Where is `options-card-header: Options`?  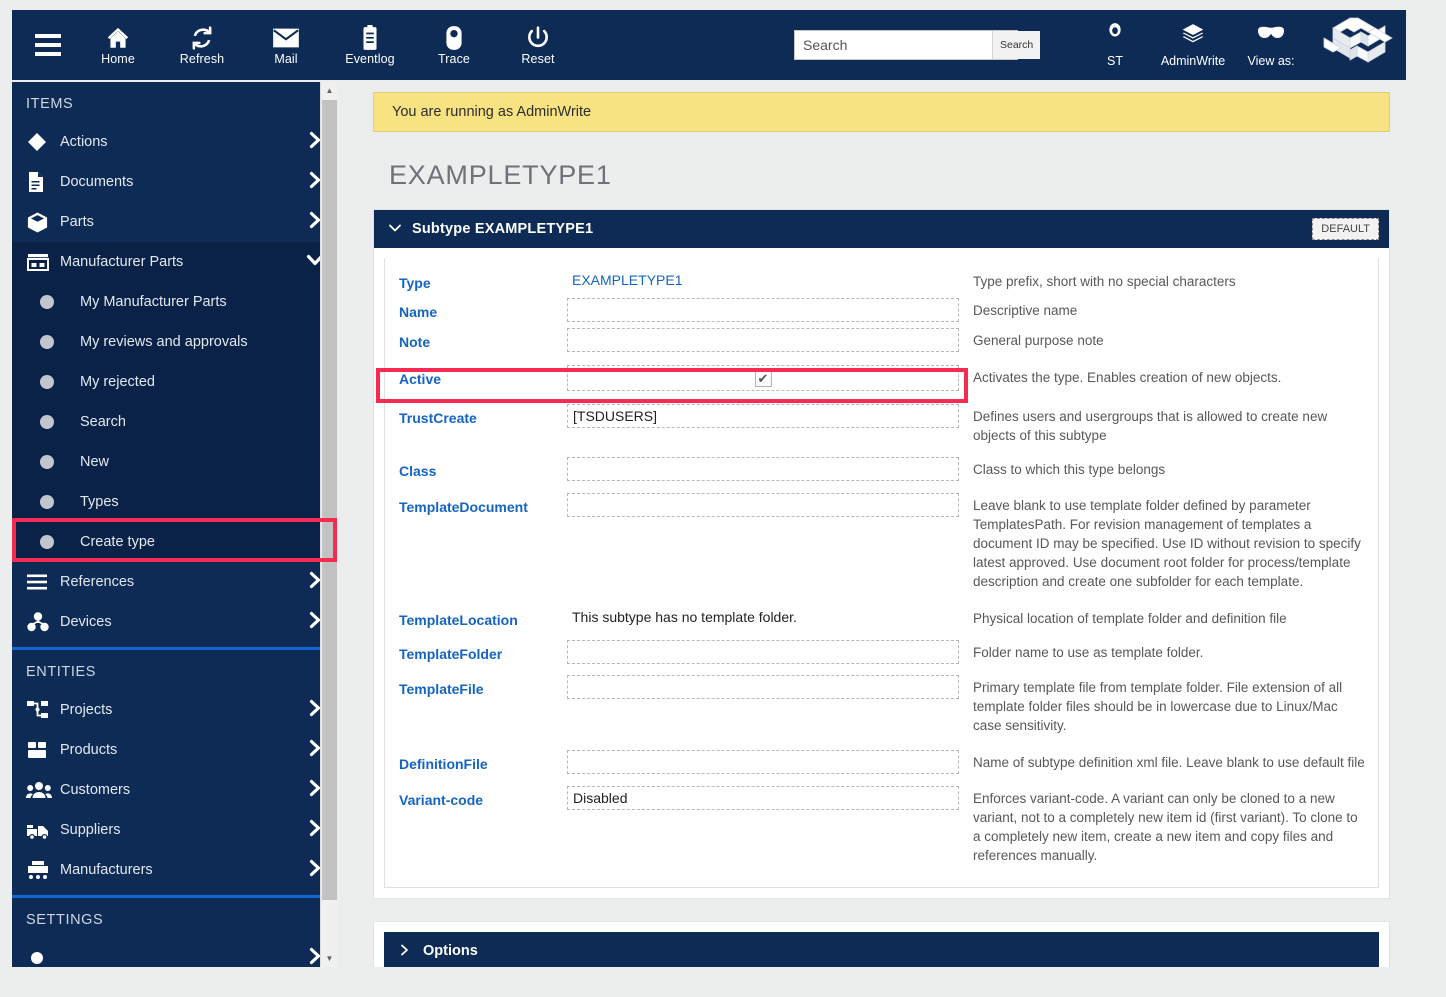 options-card-header: Options is located at coordinates (881, 949).